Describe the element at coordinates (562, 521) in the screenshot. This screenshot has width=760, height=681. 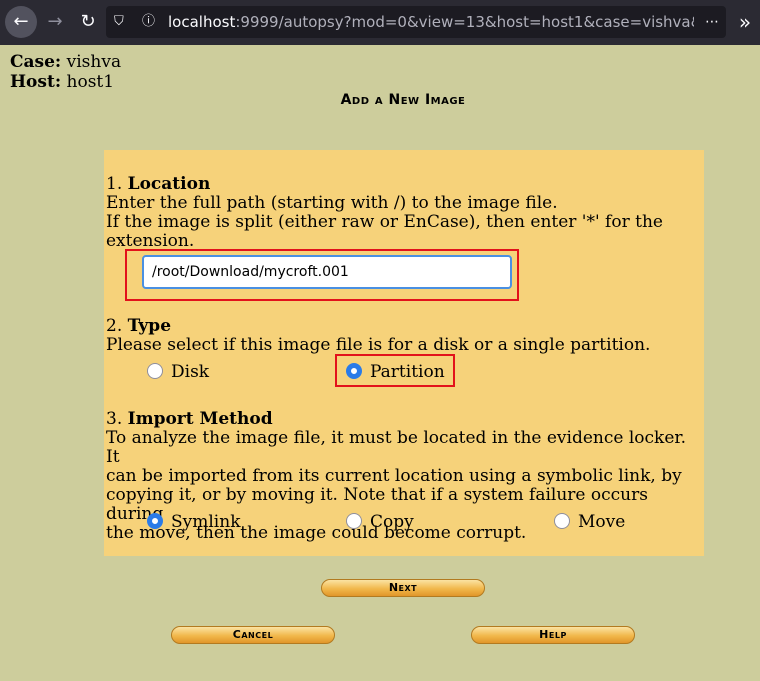
I see `move-radio` at that location.